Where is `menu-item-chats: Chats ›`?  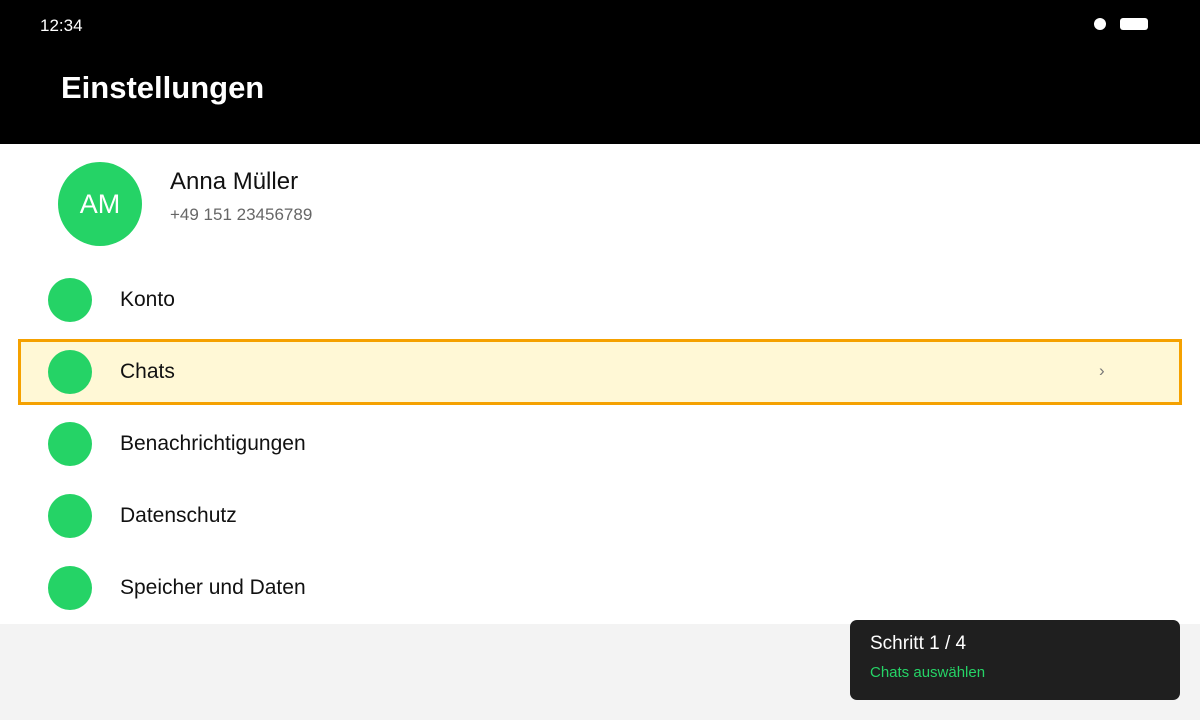 menu-item-chats: Chats › is located at coordinates (600, 372).